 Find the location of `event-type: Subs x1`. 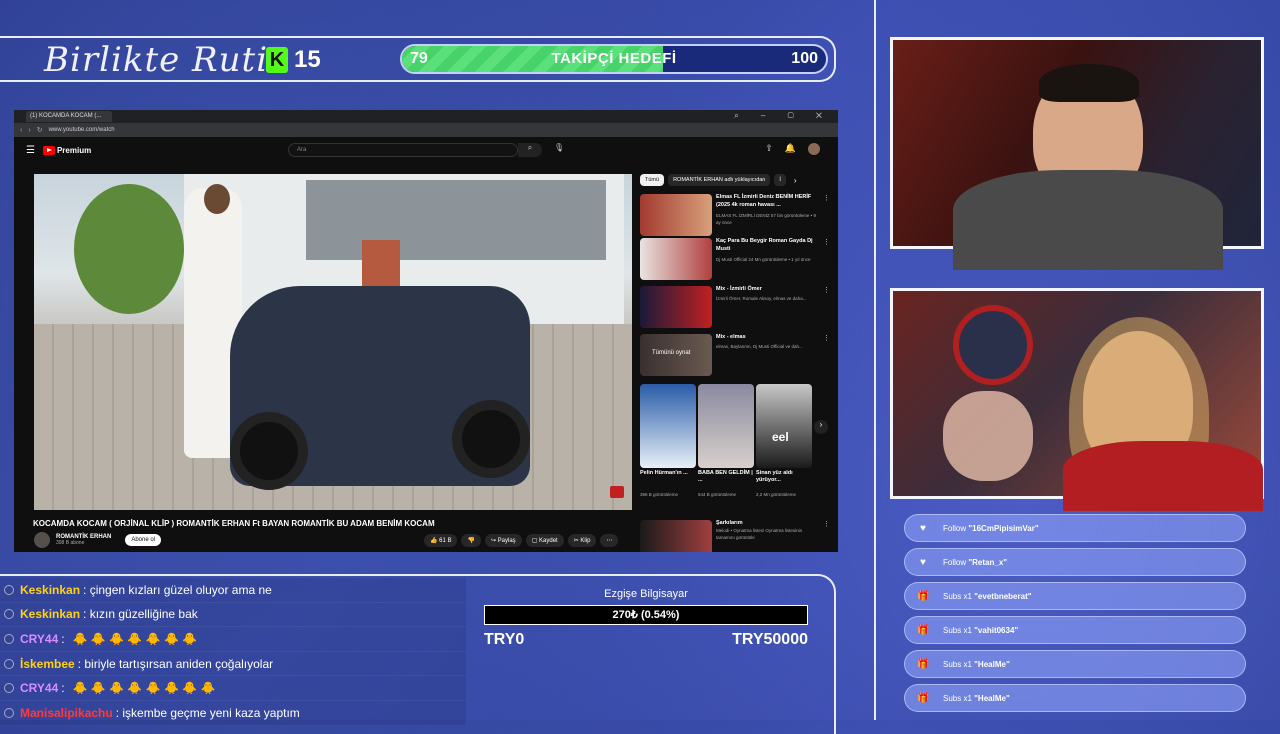

event-type: Subs x1 is located at coordinates (957, 698).